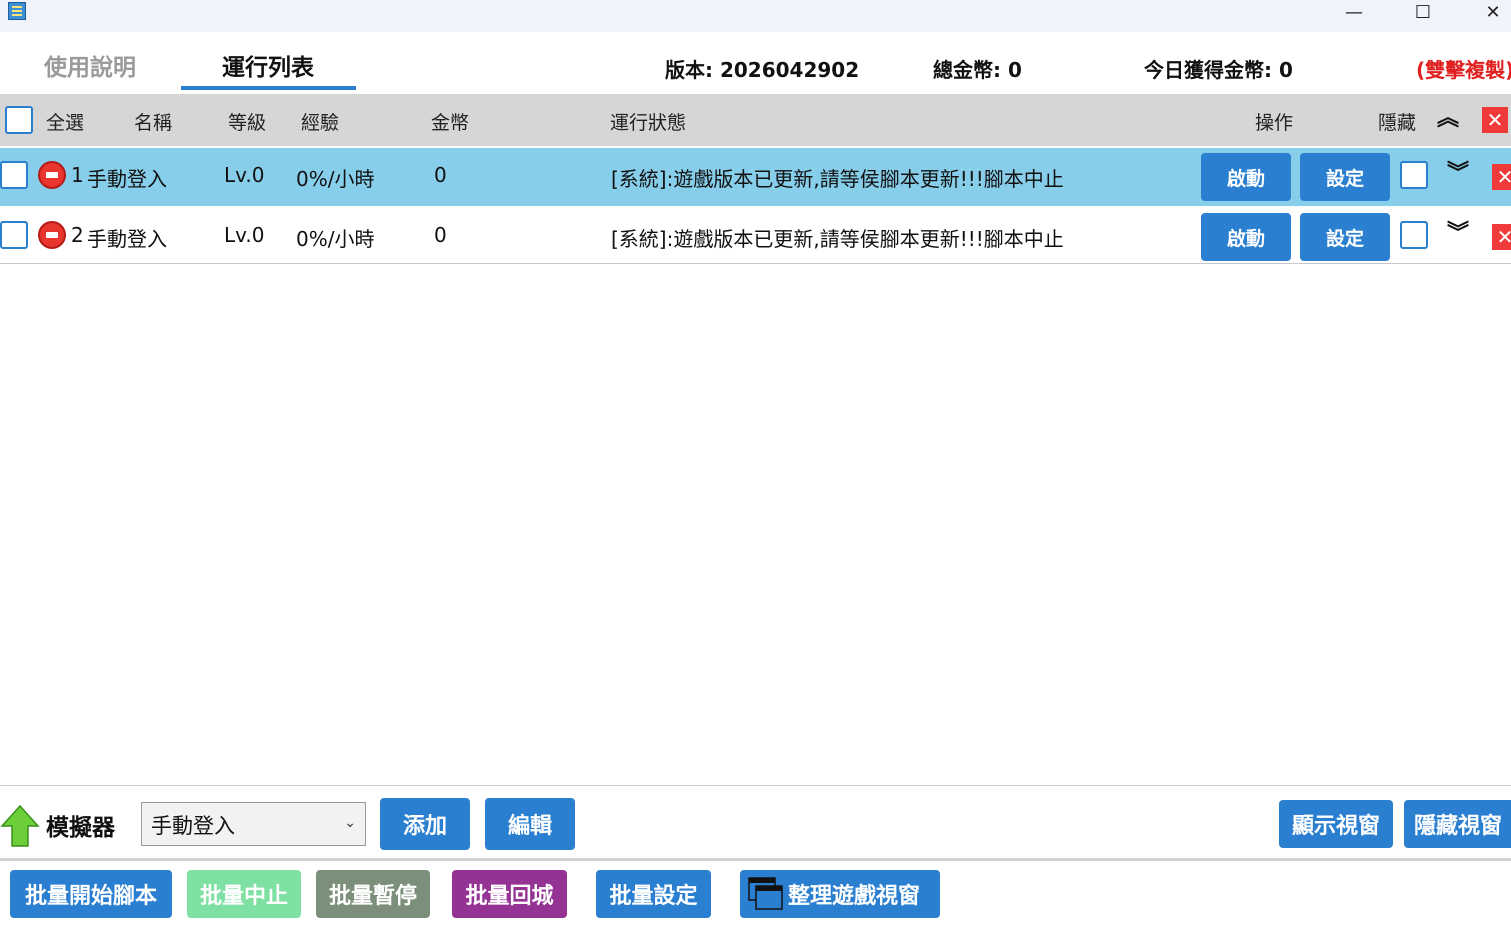  I want to click on select-all-checkbox, so click(19, 120).